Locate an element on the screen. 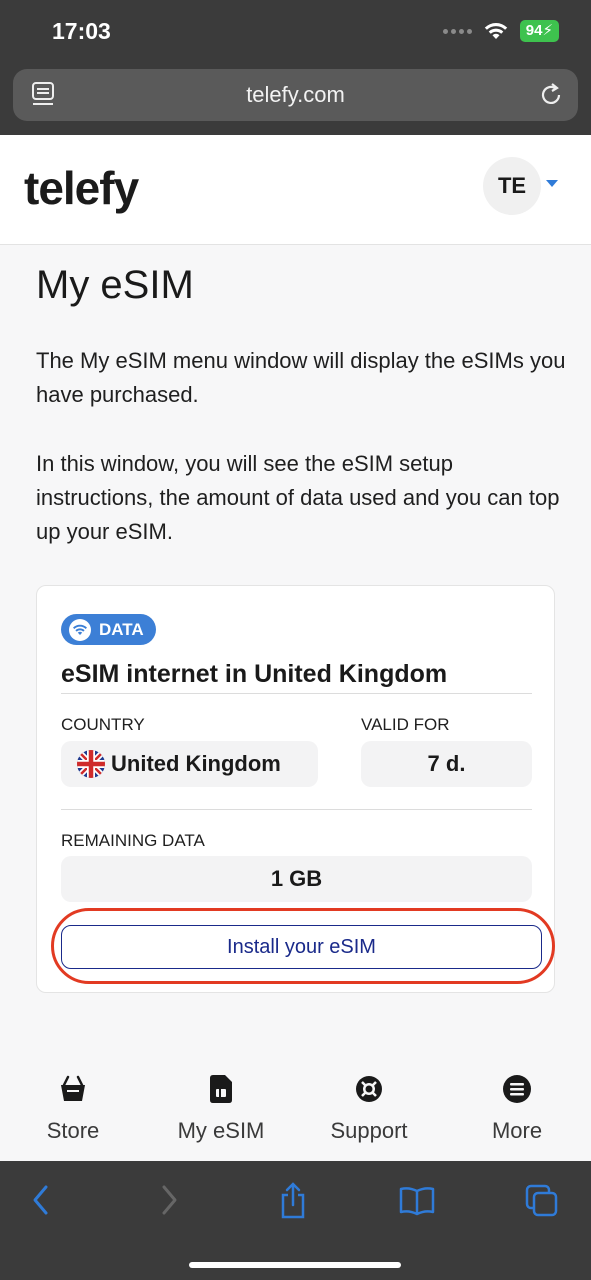  browser-top-bar: telefy.com is located at coordinates (295, 98).